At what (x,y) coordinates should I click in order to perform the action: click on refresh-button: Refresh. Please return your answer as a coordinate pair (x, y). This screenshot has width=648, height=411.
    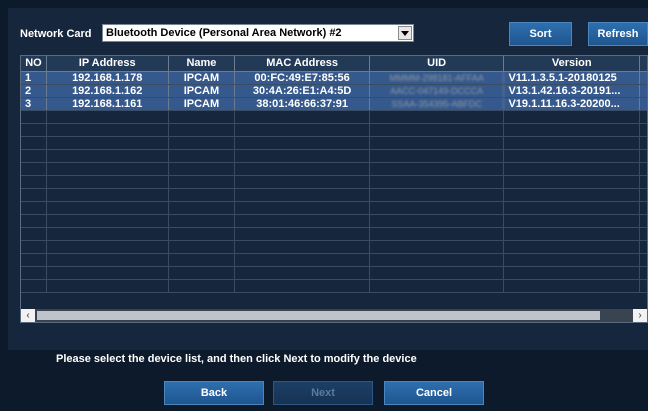
    Looking at the image, I should click on (618, 34).